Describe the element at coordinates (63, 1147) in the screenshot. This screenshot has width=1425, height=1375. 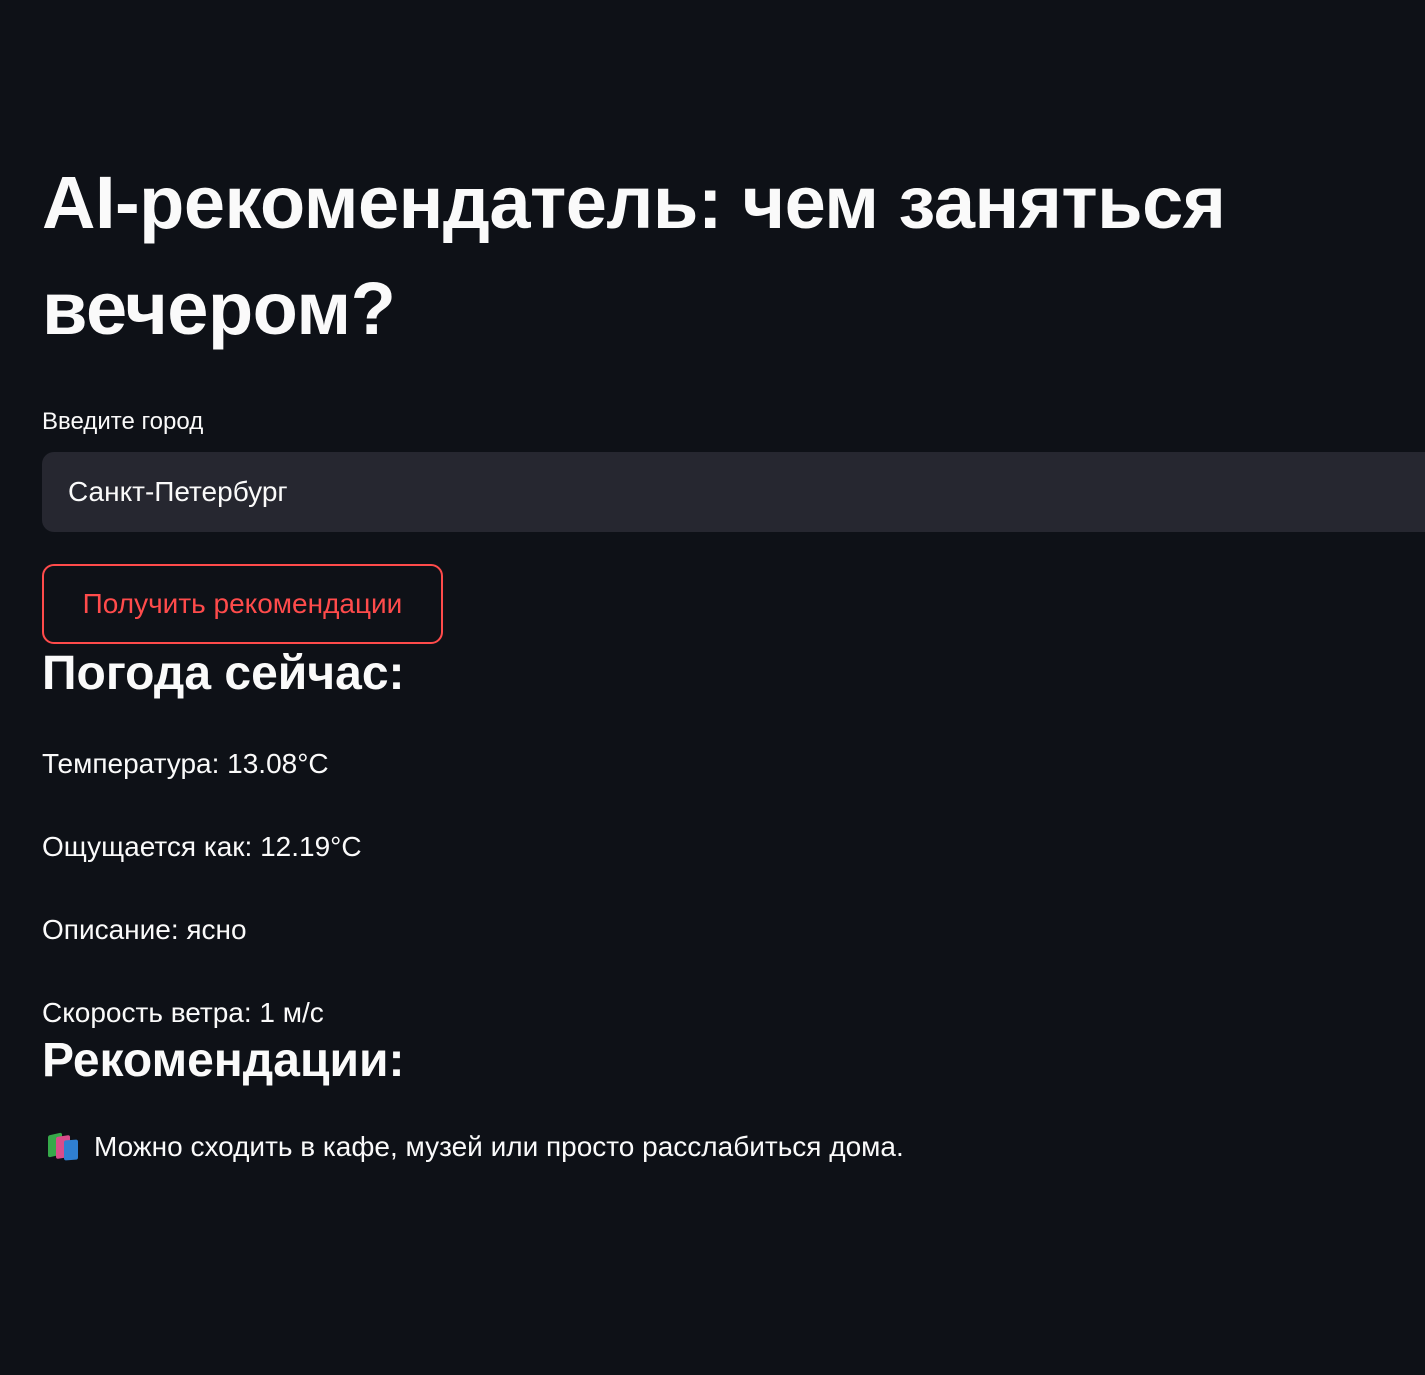
I see `books-icon` at that location.